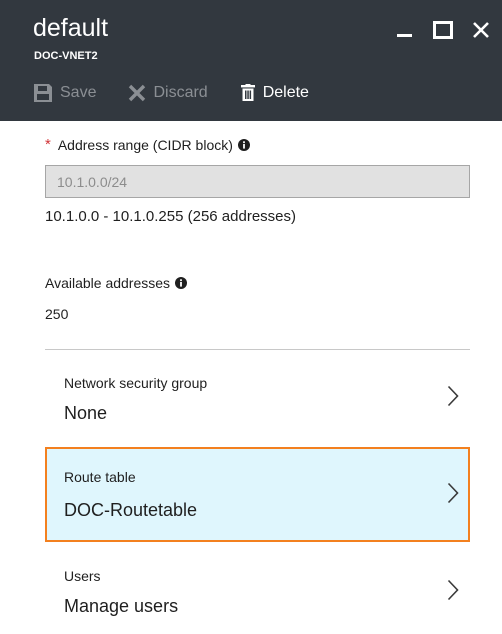  What do you see at coordinates (86, 413) in the screenshot?
I see `nav-row-value: None` at bounding box center [86, 413].